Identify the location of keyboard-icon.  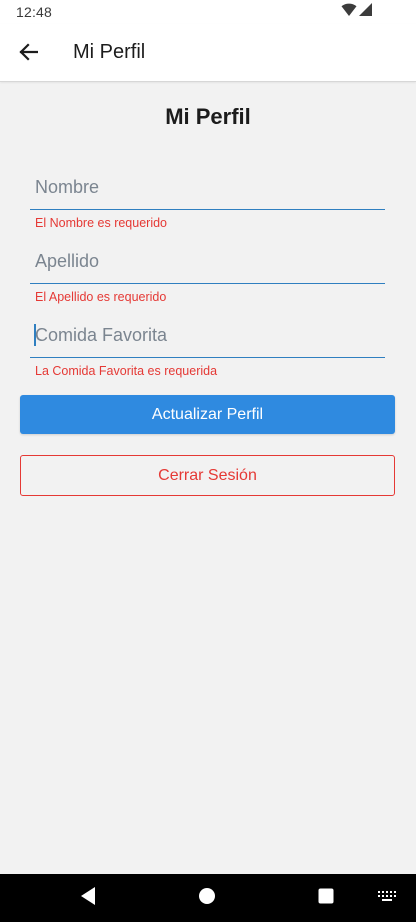
(387, 898).